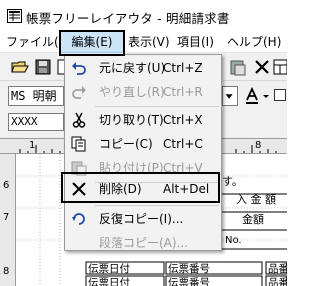 Image resolution: width=320 pixels, height=286 pixels. I want to click on menu-item-undo: 元に戻す(U) Ctrl+Z, so click(143, 68).